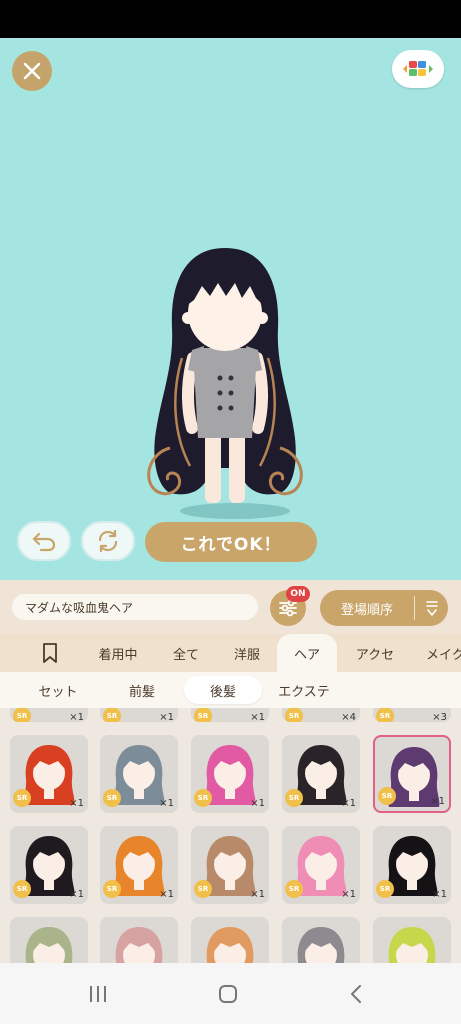  I want to click on recent-apps-button, so click(98, 994).